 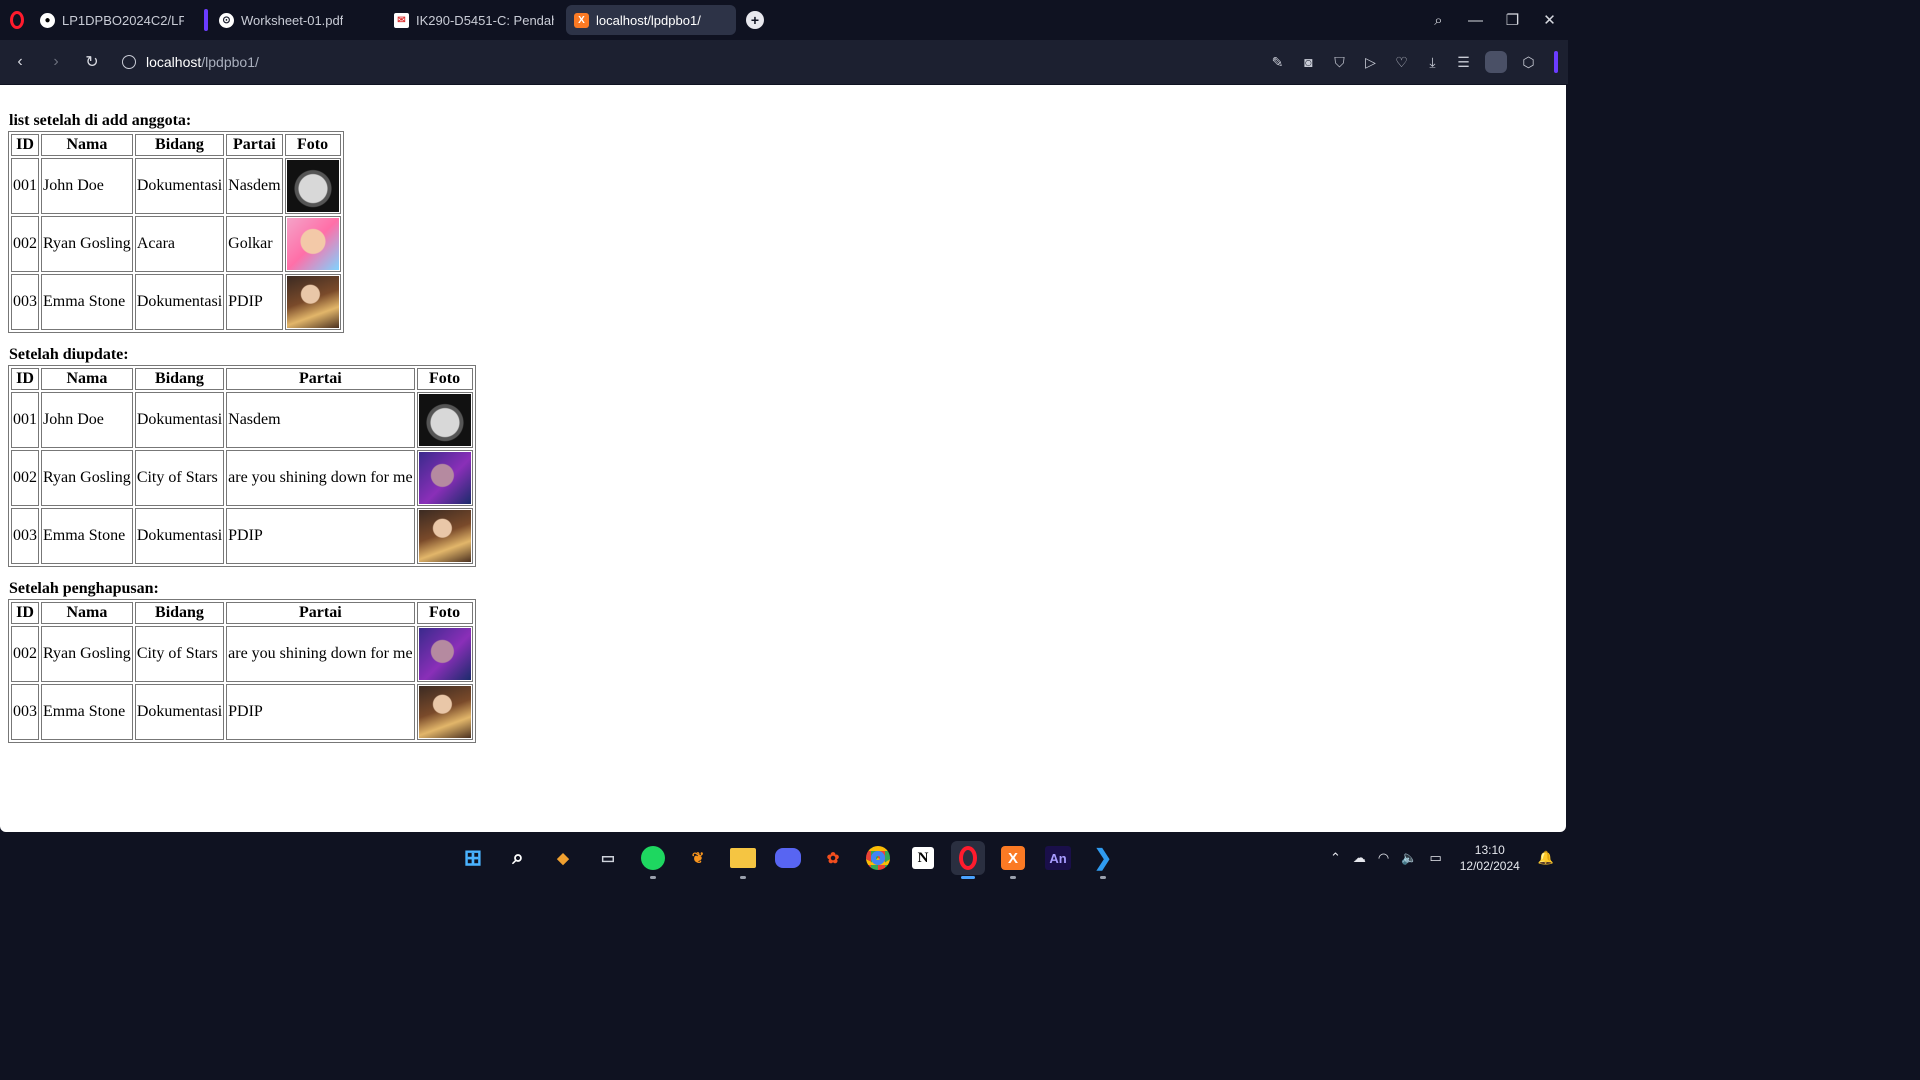 What do you see at coordinates (1512, 20) in the screenshot?
I see `restore-icon: ❐` at bounding box center [1512, 20].